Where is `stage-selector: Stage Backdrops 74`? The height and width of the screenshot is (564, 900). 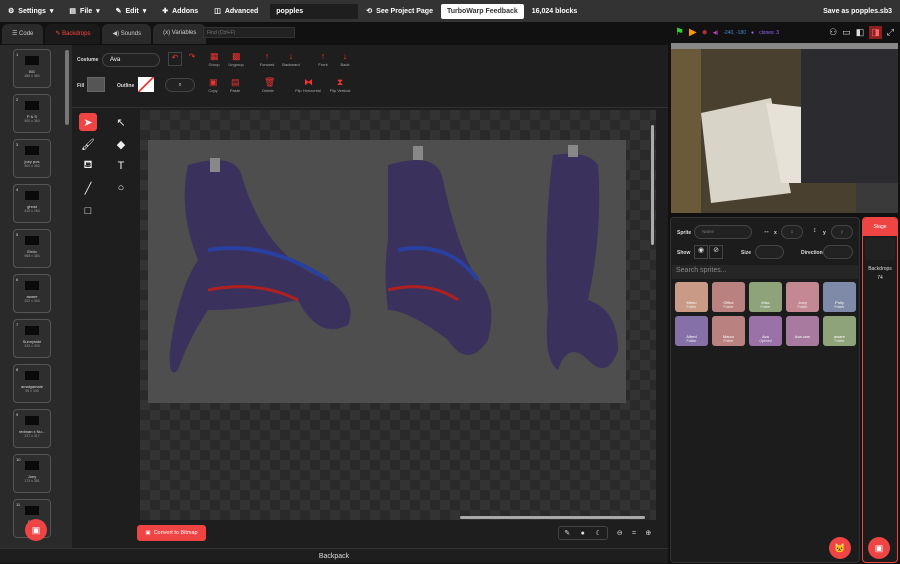 stage-selector: Stage Backdrops 74 is located at coordinates (880, 390).